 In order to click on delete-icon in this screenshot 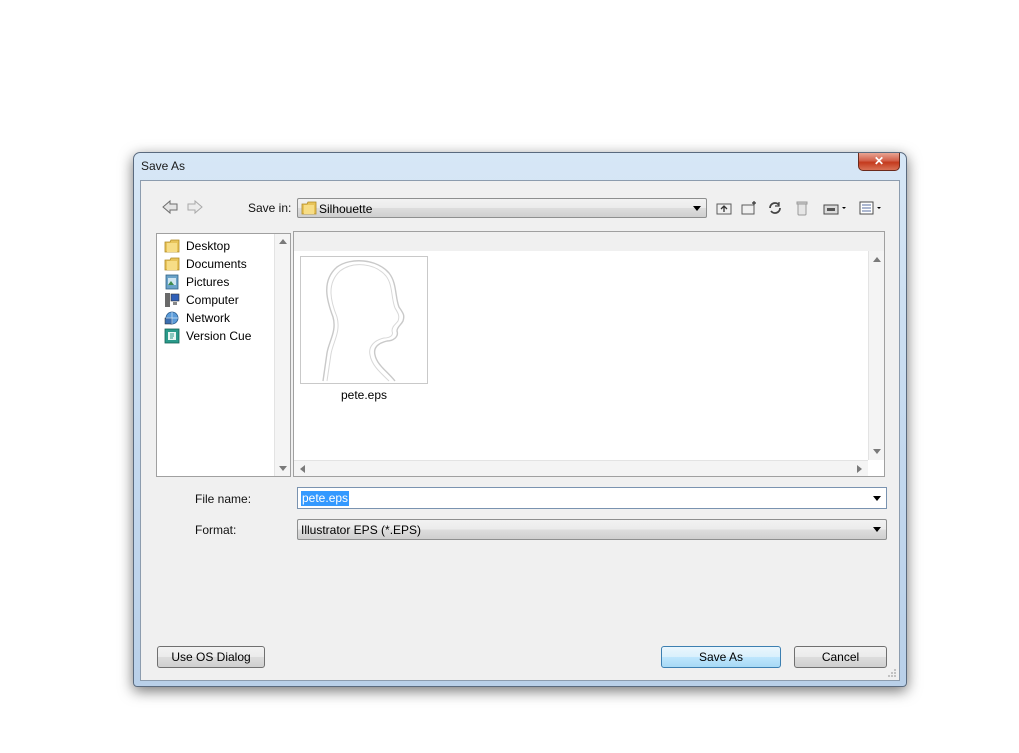, I will do `click(802, 208)`.